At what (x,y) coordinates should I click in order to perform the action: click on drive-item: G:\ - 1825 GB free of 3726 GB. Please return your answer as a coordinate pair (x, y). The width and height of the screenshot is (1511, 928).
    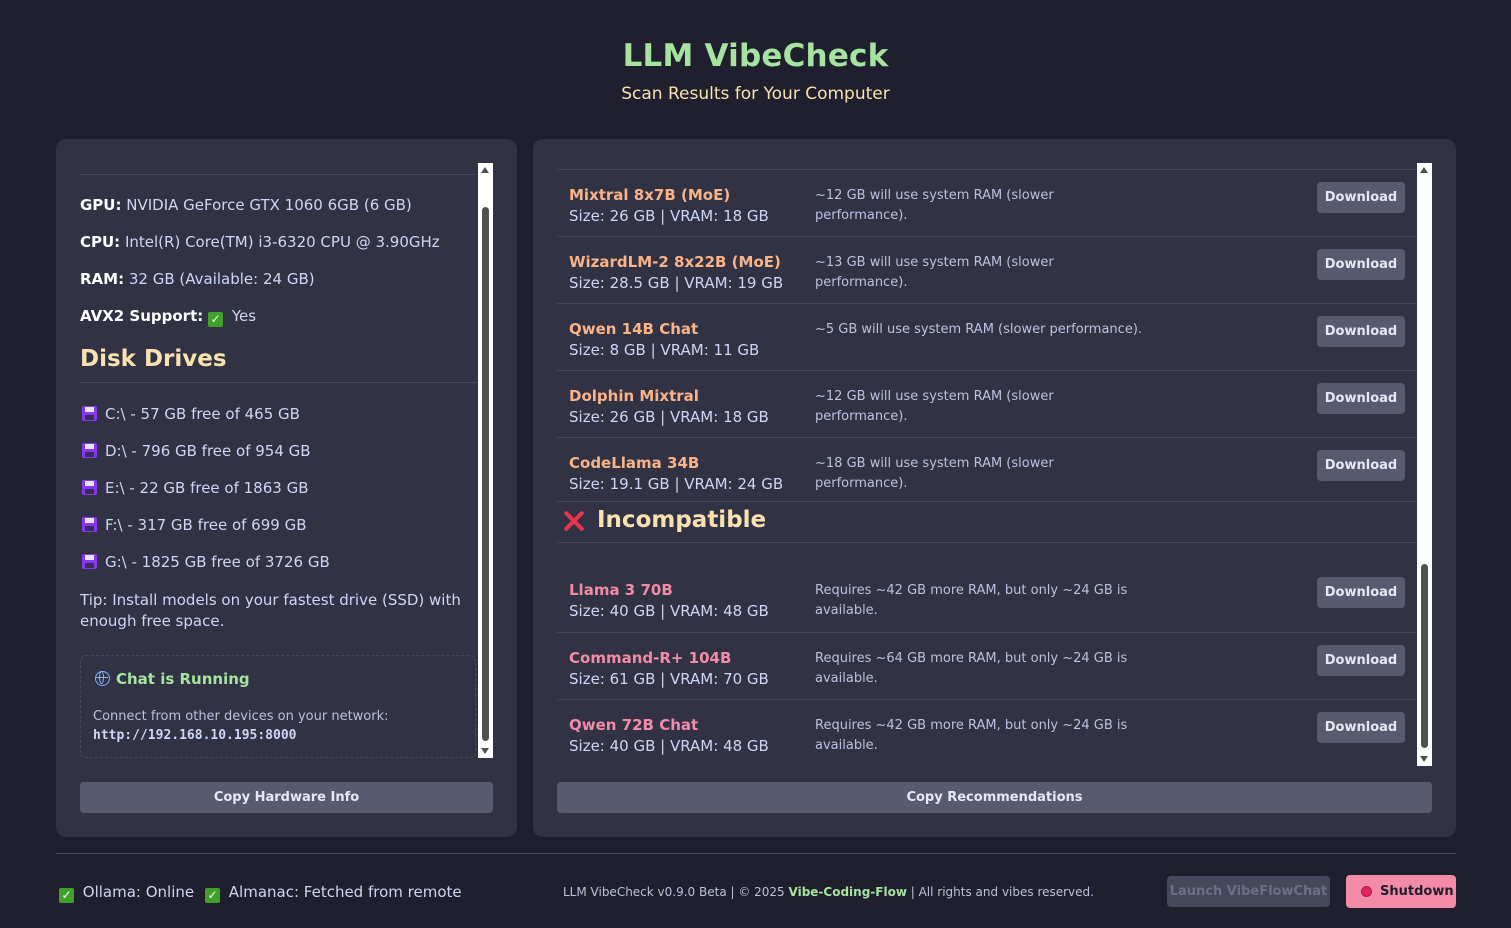
    Looking at the image, I should click on (206, 562).